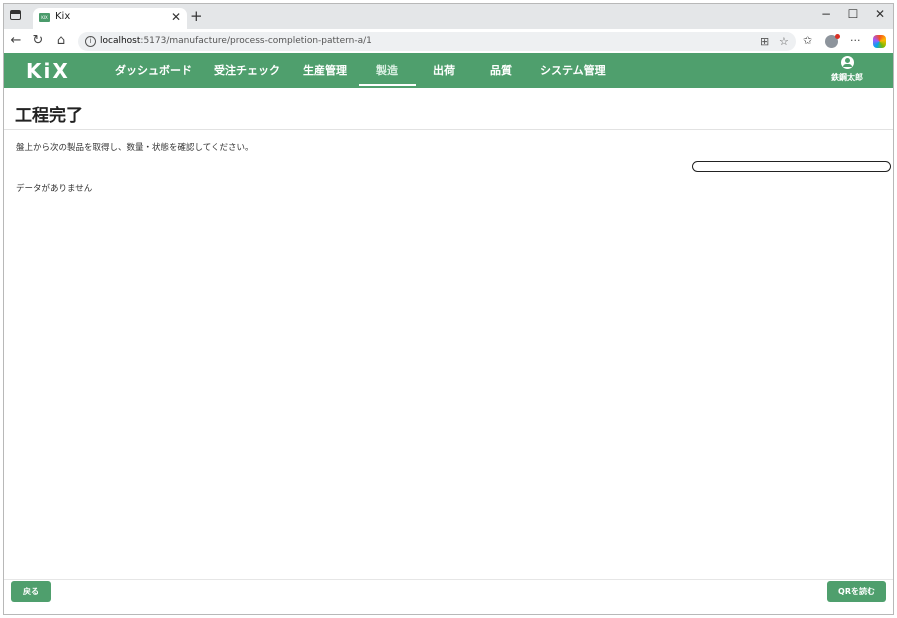  What do you see at coordinates (135, 148) in the screenshot?
I see `instruction-text: 盤上から次の製品を取得し、数量・状態を確認してください。` at bounding box center [135, 148].